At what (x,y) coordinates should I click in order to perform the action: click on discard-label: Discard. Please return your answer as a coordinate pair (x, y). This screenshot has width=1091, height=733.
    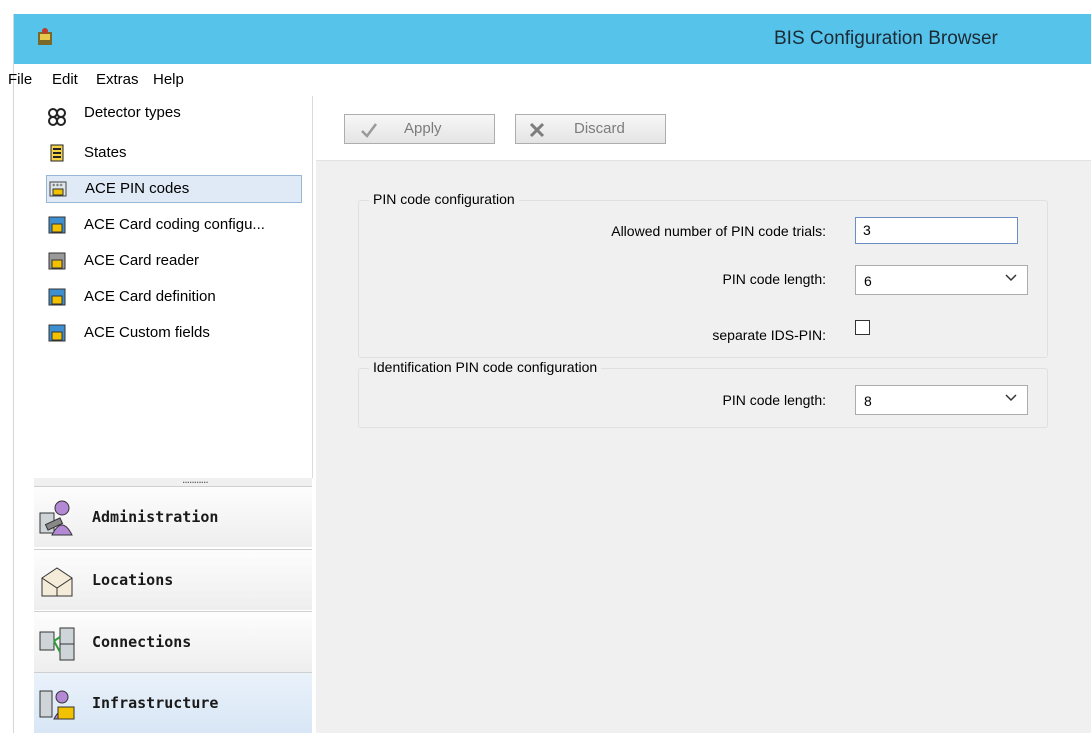
    Looking at the image, I should click on (599, 128).